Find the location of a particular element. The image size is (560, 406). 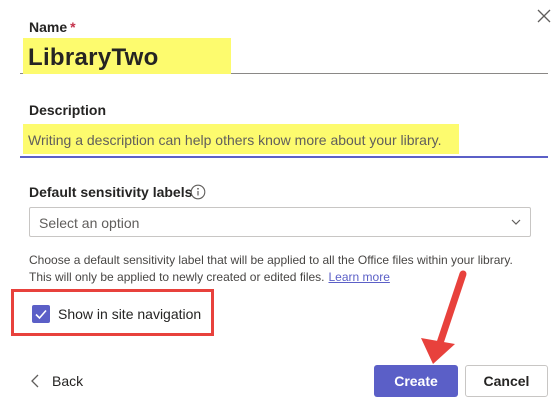

chevron-left-icon is located at coordinates (35, 381).